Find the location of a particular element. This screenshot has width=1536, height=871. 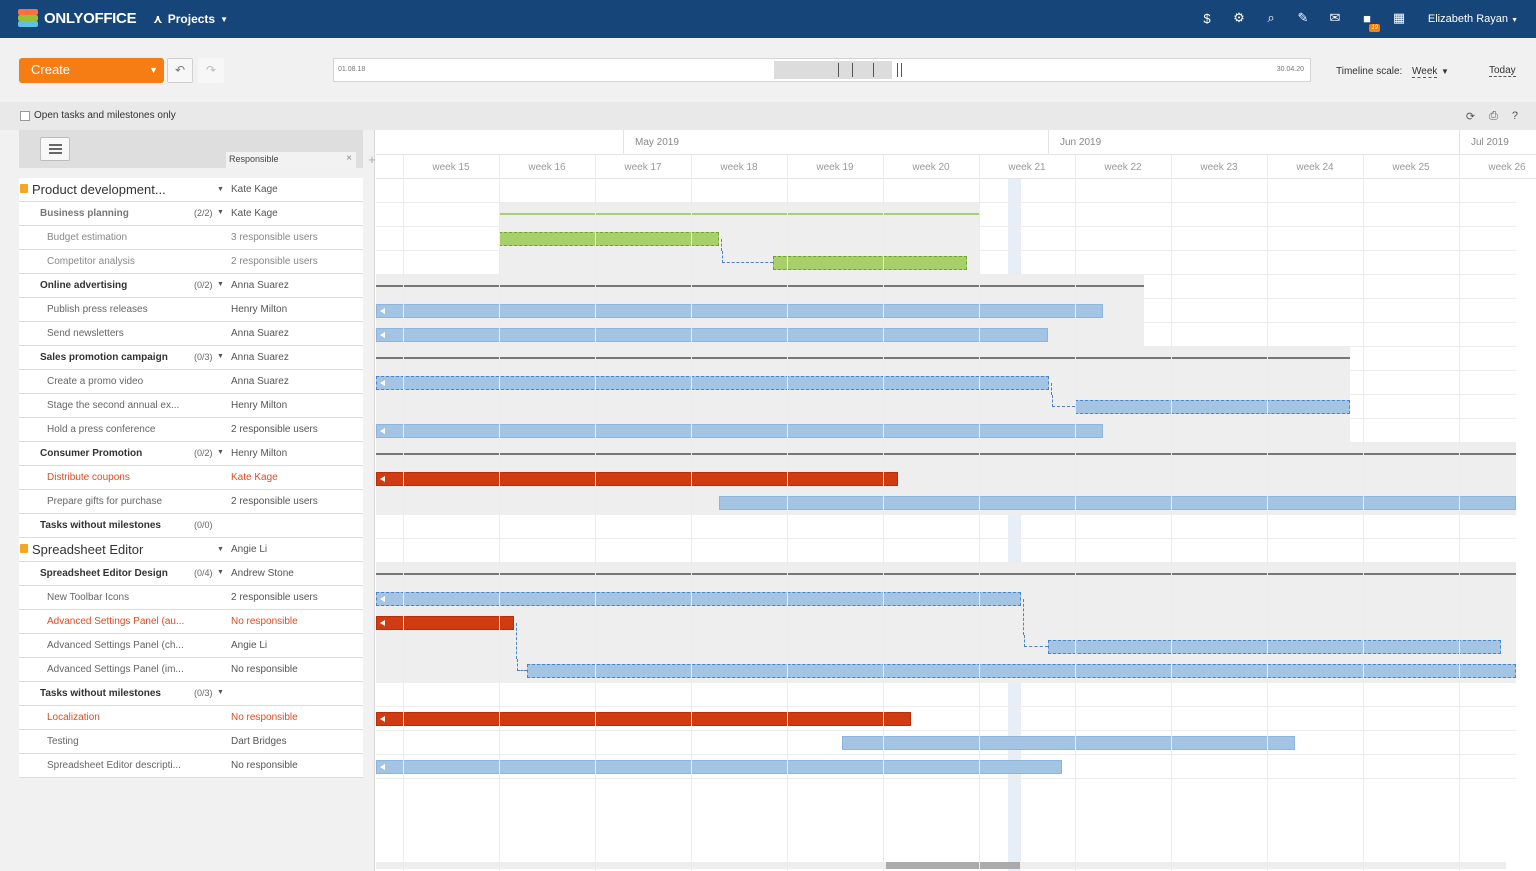

print-icon: ⎙ is located at coordinates (1493, 116).